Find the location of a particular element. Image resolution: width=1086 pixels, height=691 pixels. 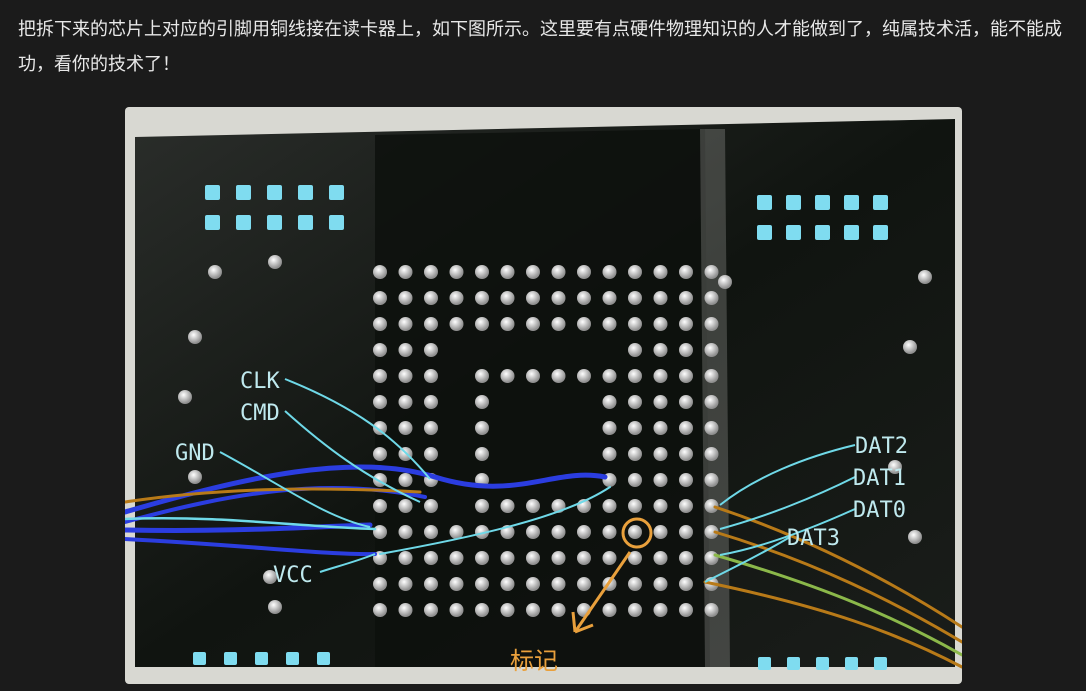

label-gnd: GND is located at coordinates (195, 453).